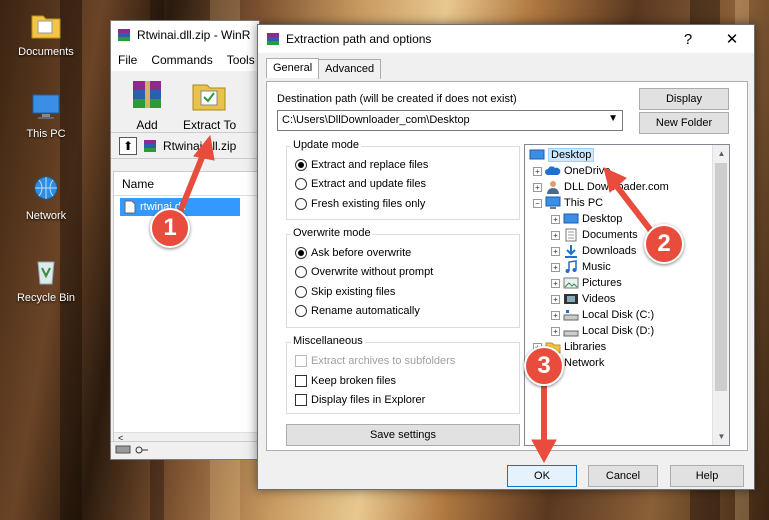 This screenshot has width=769, height=520. I want to click on add-button: Add, so click(147, 104).